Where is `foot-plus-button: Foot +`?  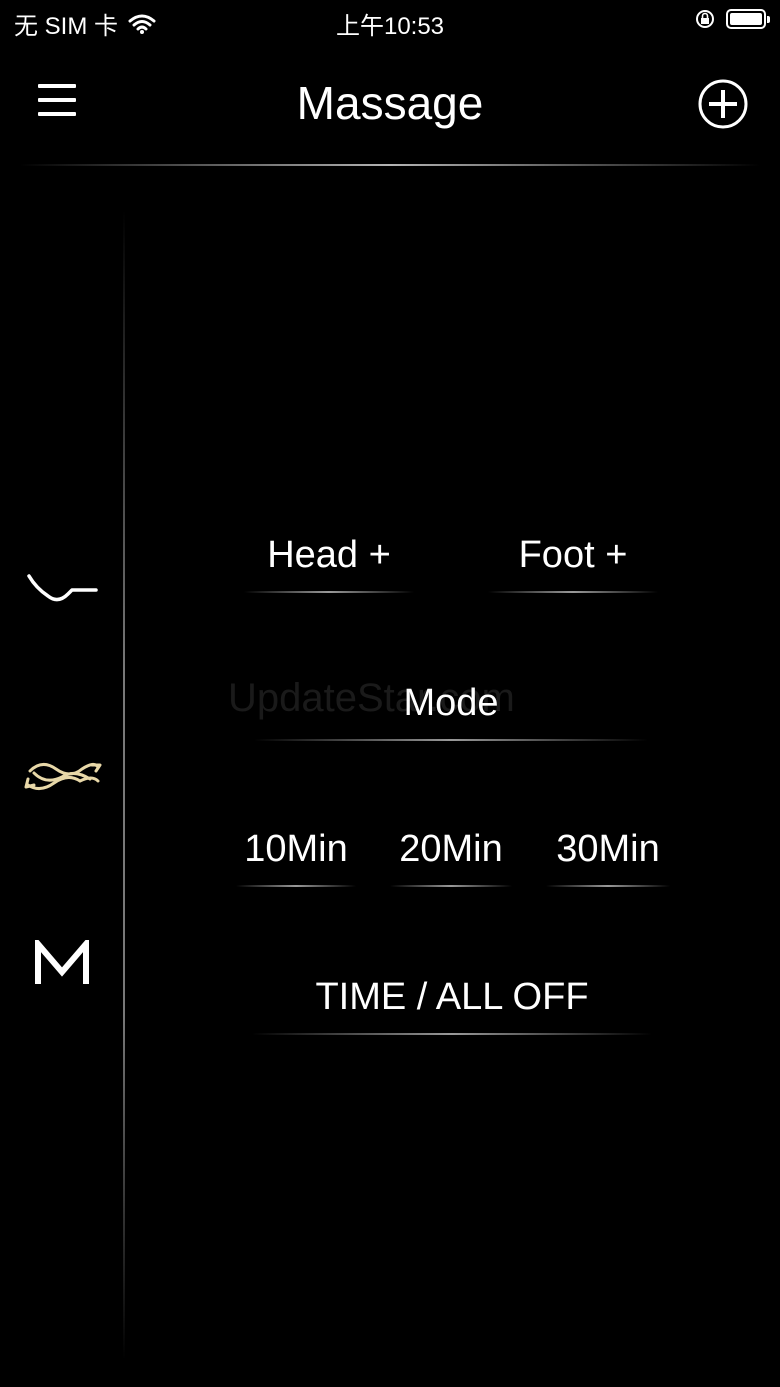 foot-plus-button: Foot + is located at coordinates (573, 563).